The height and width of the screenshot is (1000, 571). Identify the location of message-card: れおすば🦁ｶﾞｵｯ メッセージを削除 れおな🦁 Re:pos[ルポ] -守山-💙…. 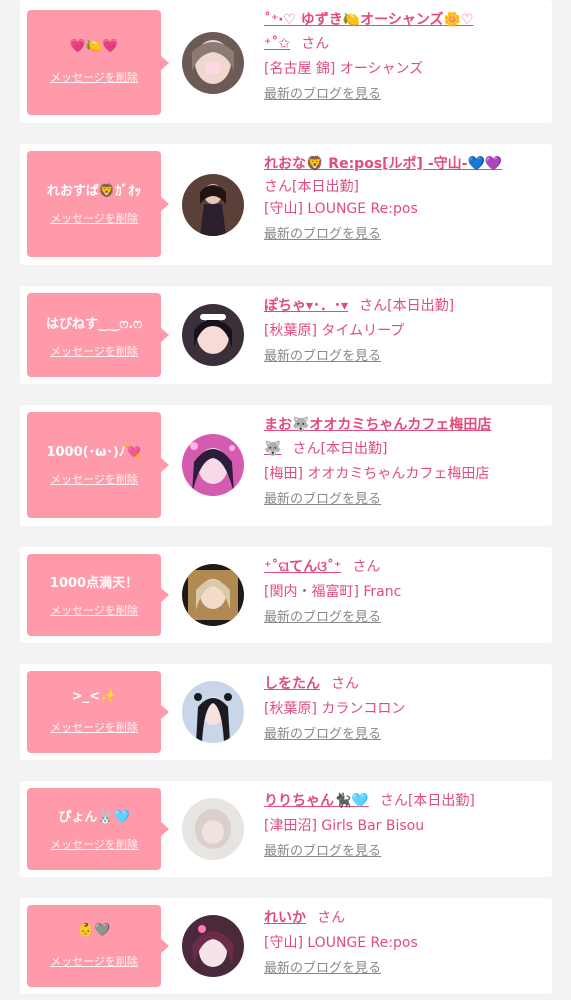
(286, 204).